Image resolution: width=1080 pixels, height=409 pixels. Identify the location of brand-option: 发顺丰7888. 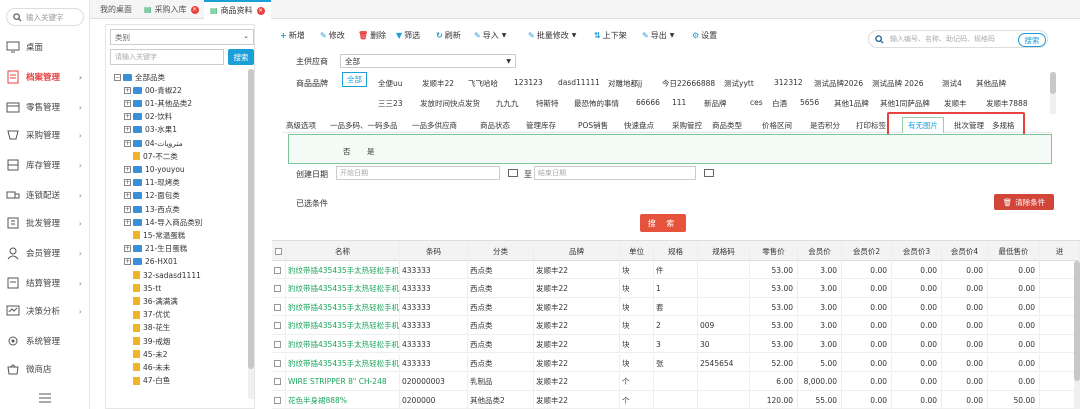
(1007, 103).